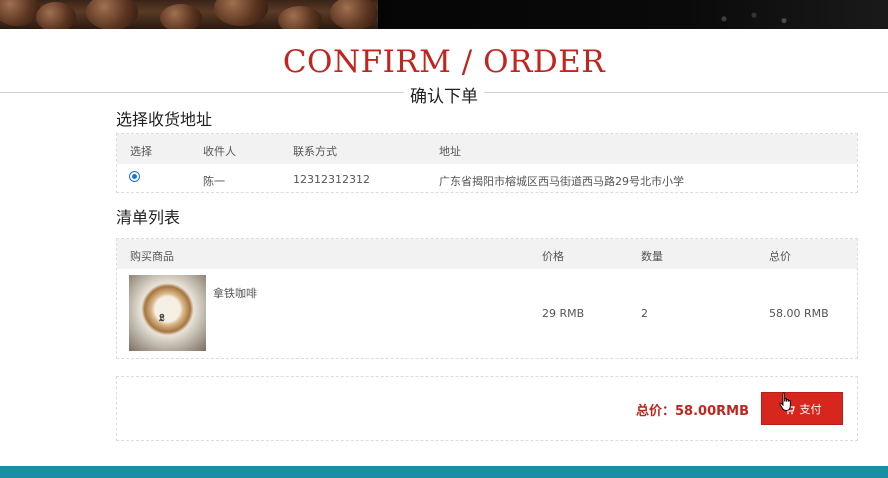 The width and height of the screenshot is (888, 478). Describe the element at coordinates (164, 119) in the screenshot. I see `address-section-title: 选择收货地址` at that location.